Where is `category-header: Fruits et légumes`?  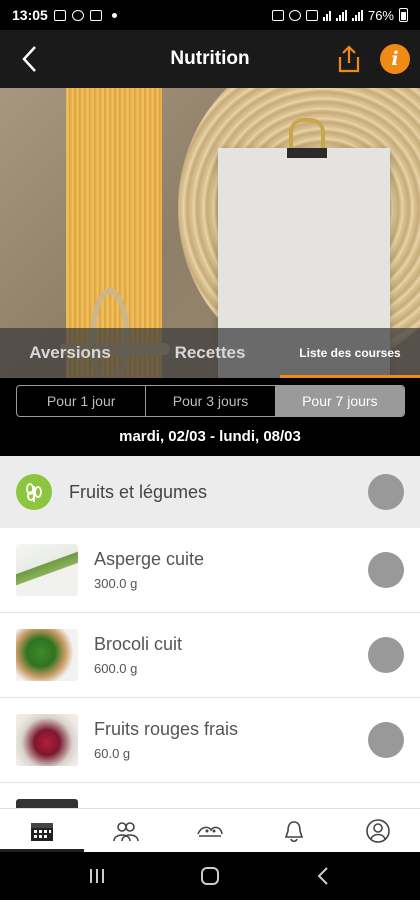
category-header: Fruits et légumes is located at coordinates (210, 492).